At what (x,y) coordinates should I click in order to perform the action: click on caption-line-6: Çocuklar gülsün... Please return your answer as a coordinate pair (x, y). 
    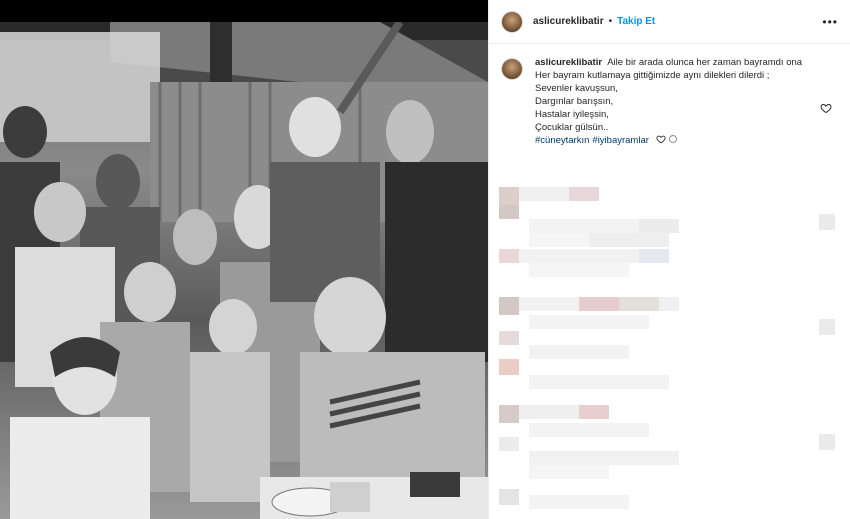
    Looking at the image, I should click on (572, 127).